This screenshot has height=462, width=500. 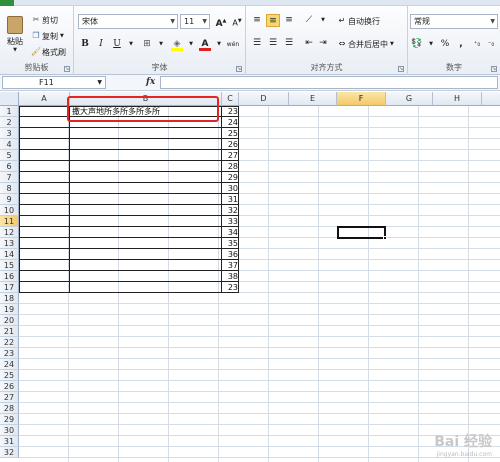 I want to click on name-box: F11 ▼, so click(x=54, y=82).